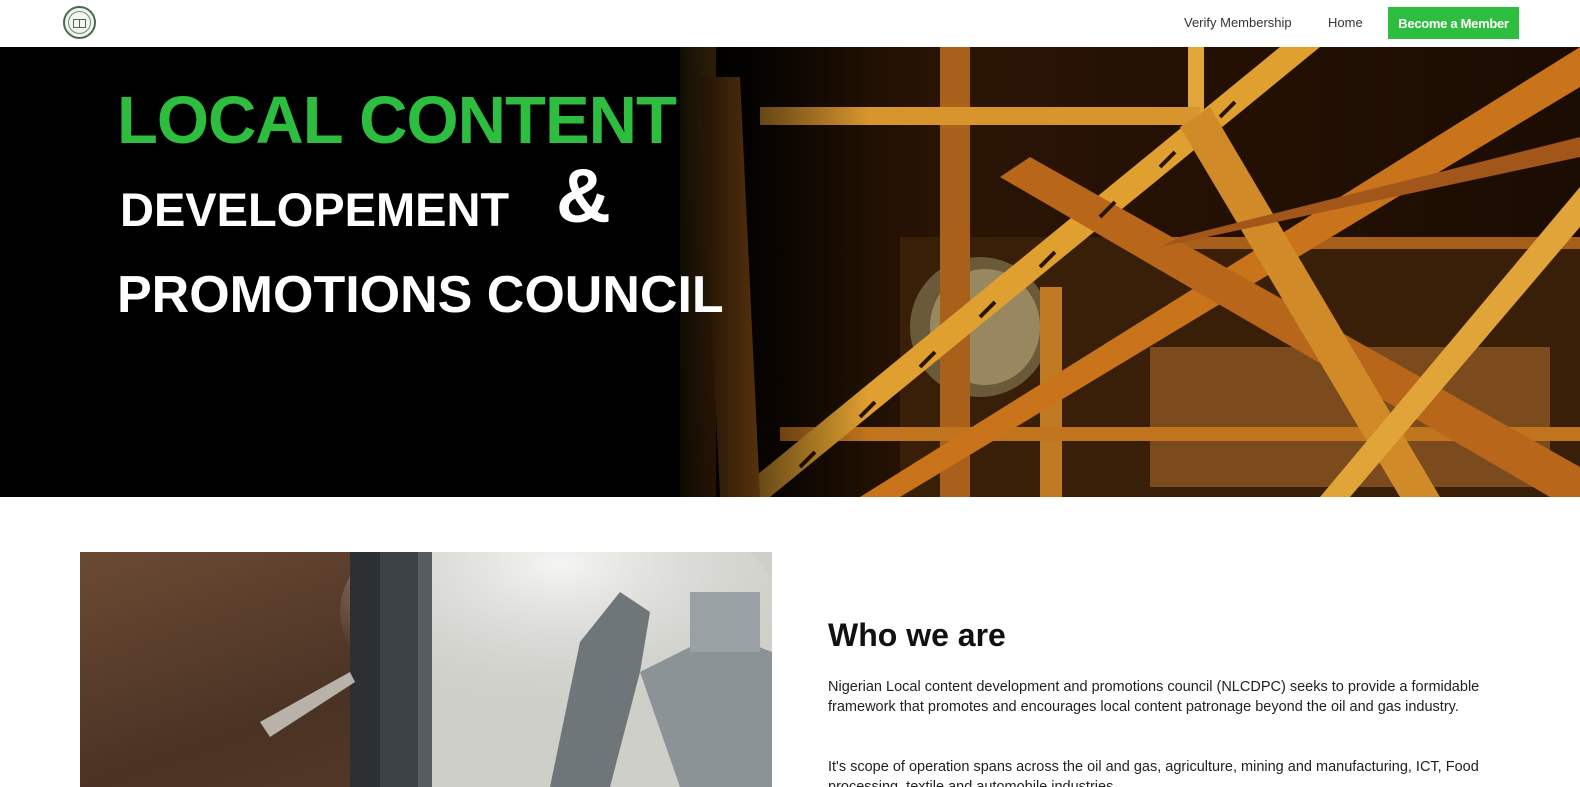 The height and width of the screenshot is (787, 1580). I want to click on seal-emblem-icon, so click(79, 22).